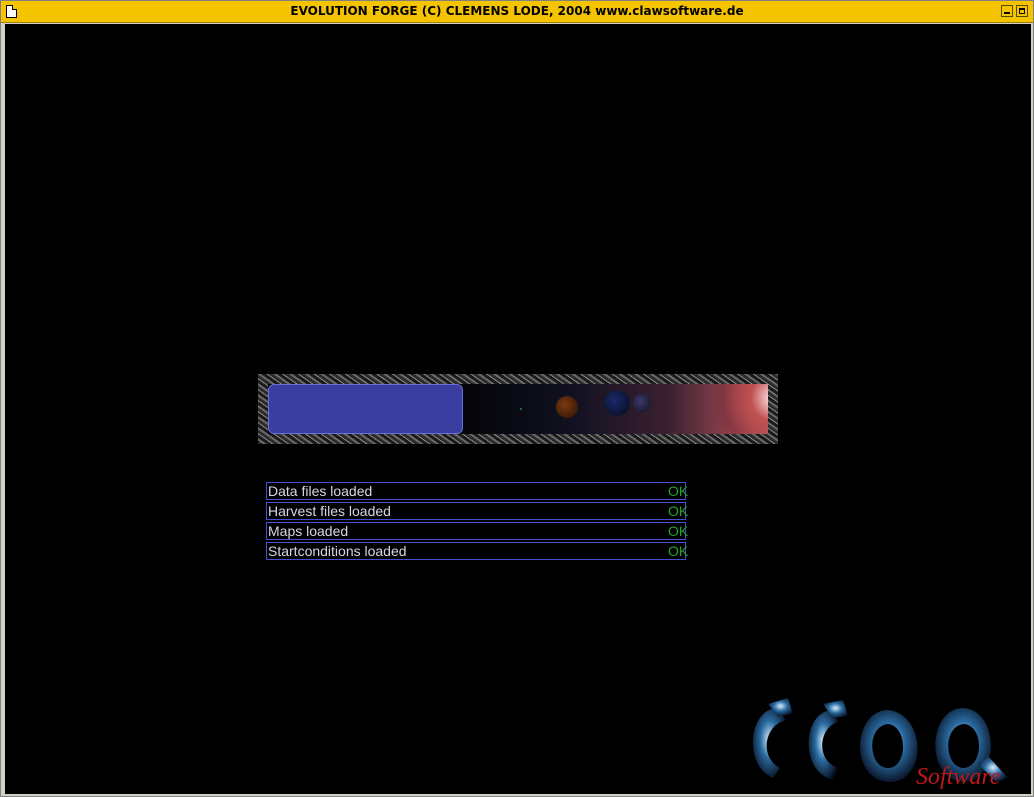 The height and width of the screenshot is (797, 1034). I want to click on status-label: Maps loaded, so click(308, 531).